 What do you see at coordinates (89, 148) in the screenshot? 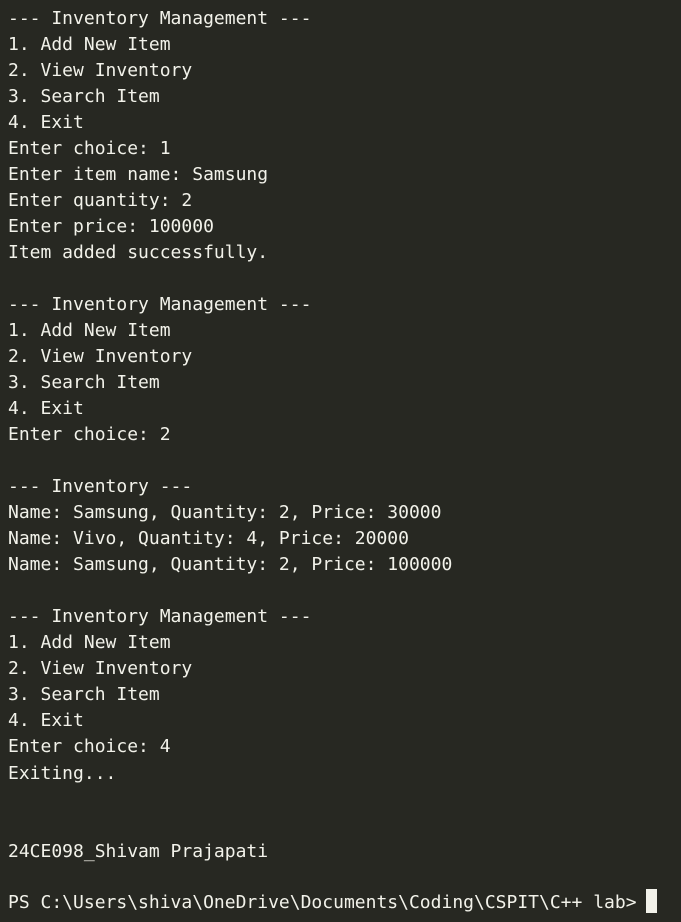
I see `choice-input-line: Enter choice: 1` at bounding box center [89, 148].